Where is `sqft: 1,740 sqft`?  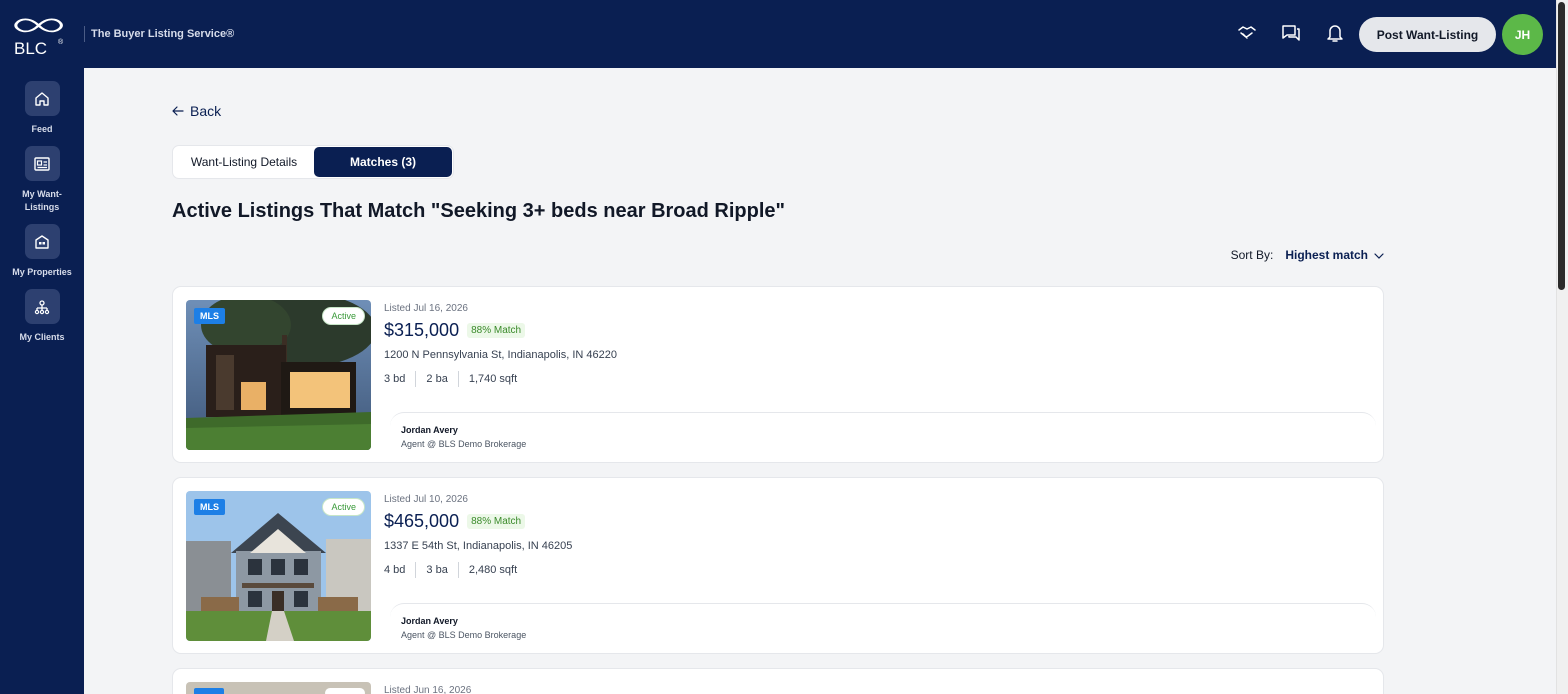 sqft: 1,740 sqft is located at coordinates (492, 379).